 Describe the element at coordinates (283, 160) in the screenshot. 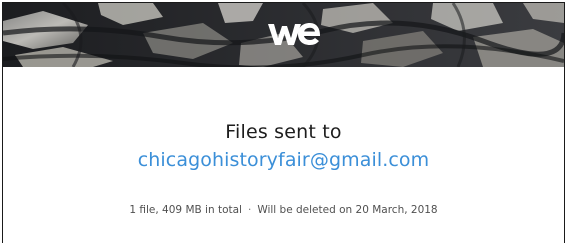

I see `recipient-email: chicagohistoryfair@gmail.com` at that location.